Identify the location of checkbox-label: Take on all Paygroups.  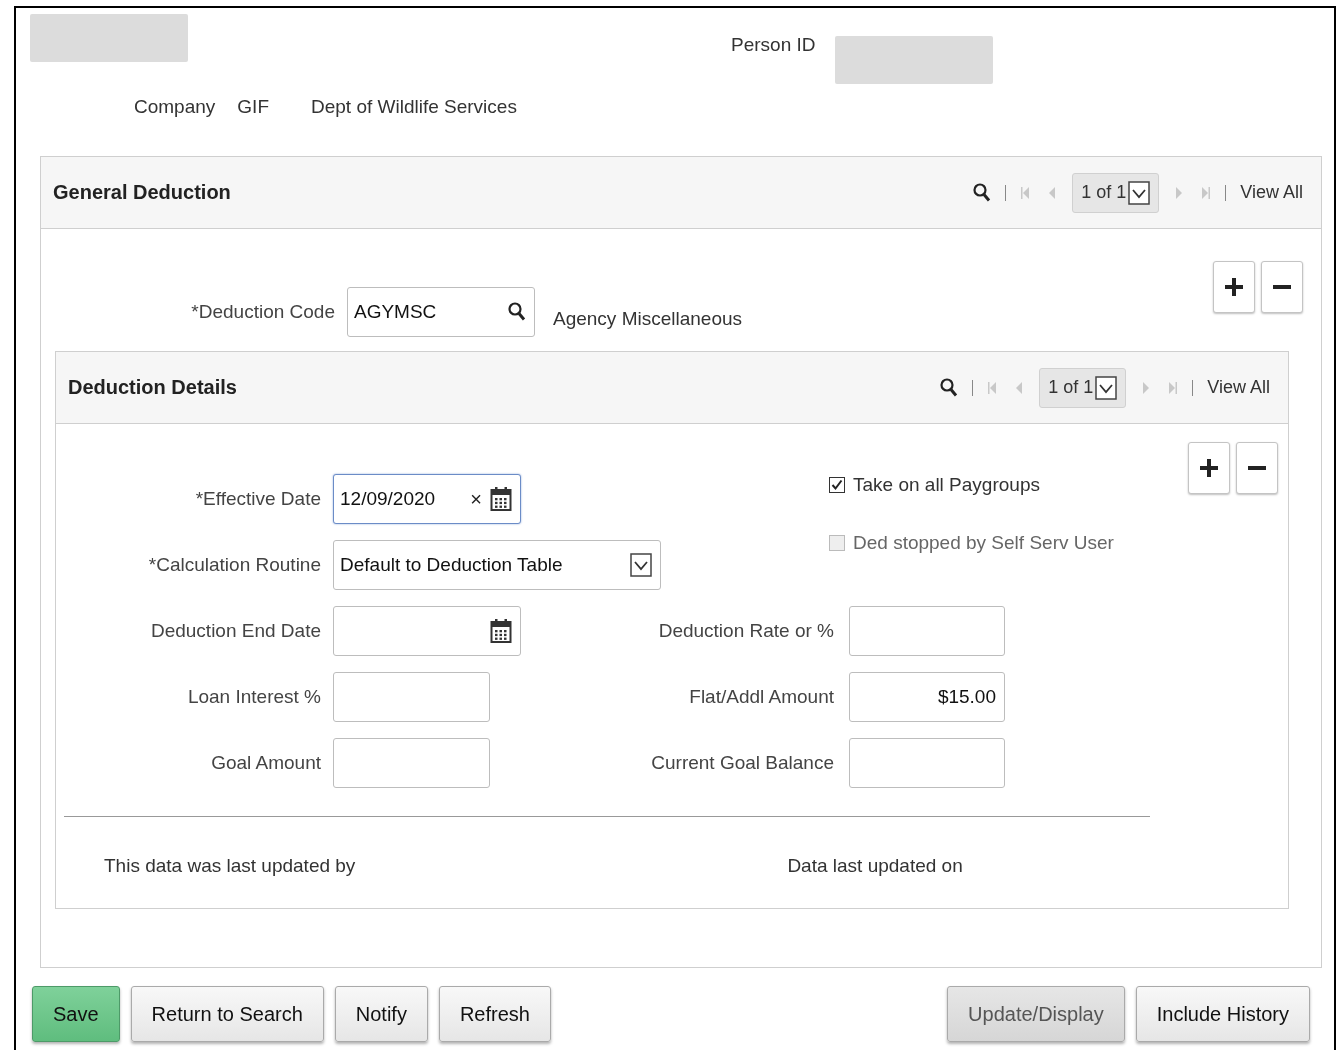
(946, 485).